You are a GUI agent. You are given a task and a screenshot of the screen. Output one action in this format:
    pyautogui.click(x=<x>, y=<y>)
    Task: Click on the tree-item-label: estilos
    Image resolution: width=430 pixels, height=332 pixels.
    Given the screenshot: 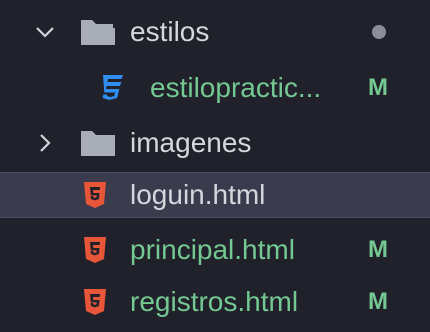 What is the action you would take?
    pyautogui.click(x=170, y=31)
    